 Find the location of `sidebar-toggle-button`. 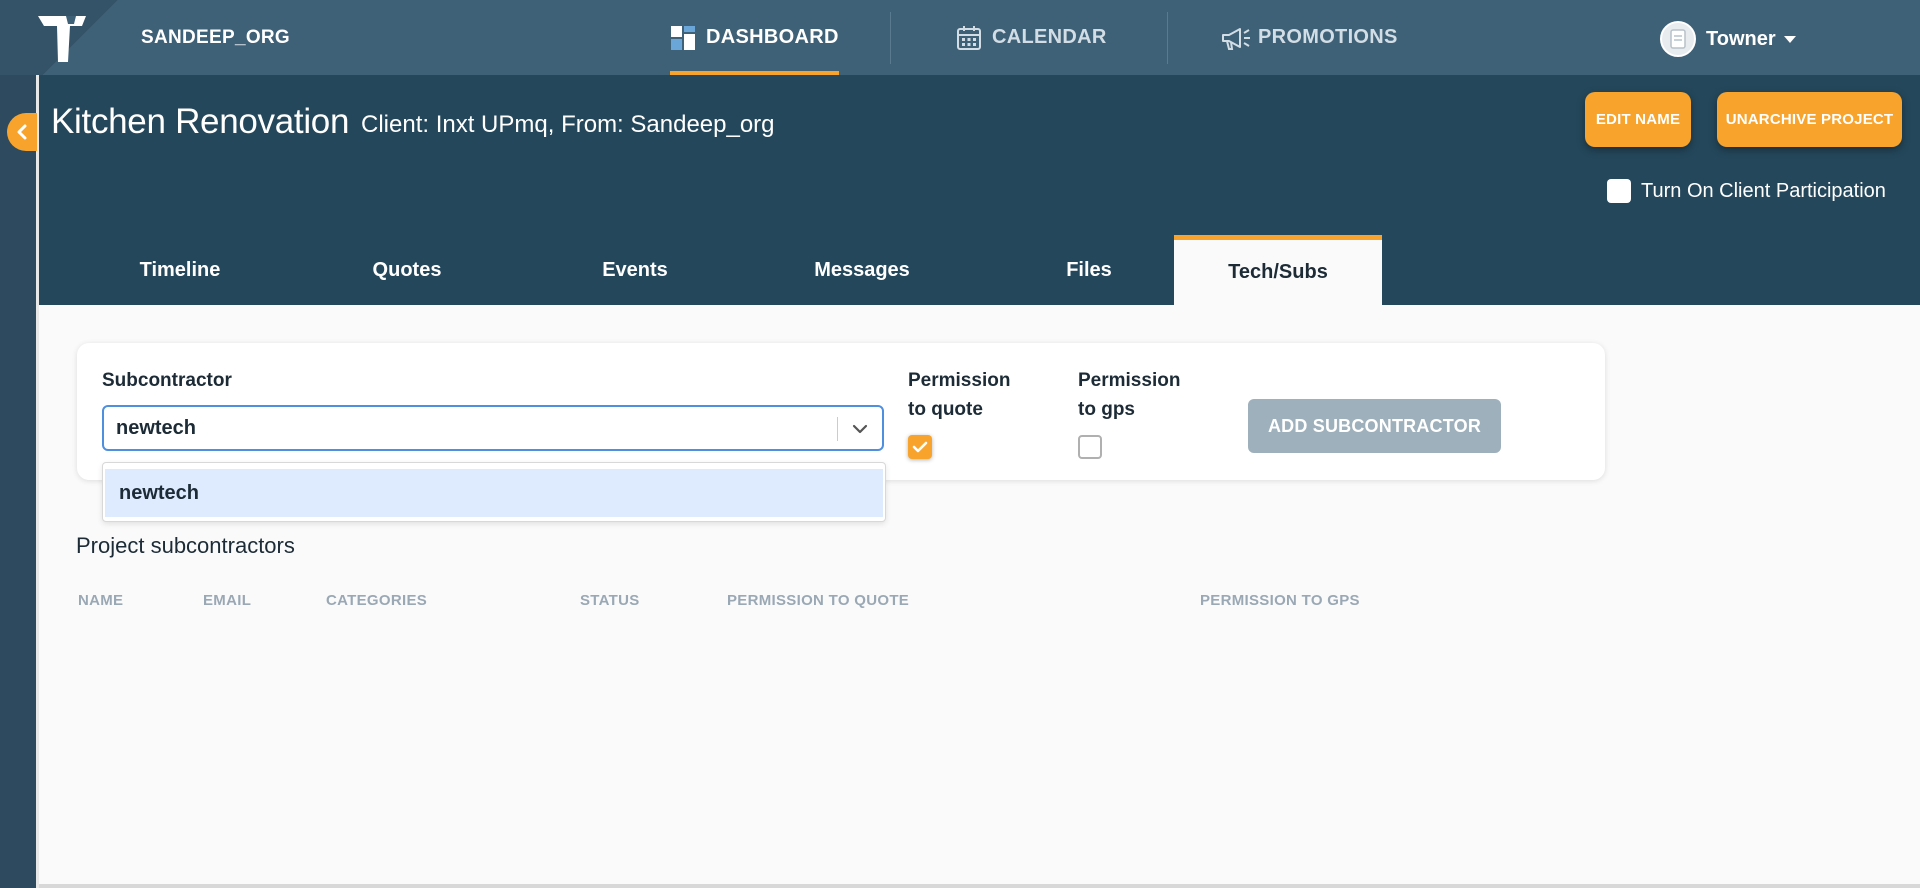

sidebar-toggle-button is located at coordinates (22, 132).